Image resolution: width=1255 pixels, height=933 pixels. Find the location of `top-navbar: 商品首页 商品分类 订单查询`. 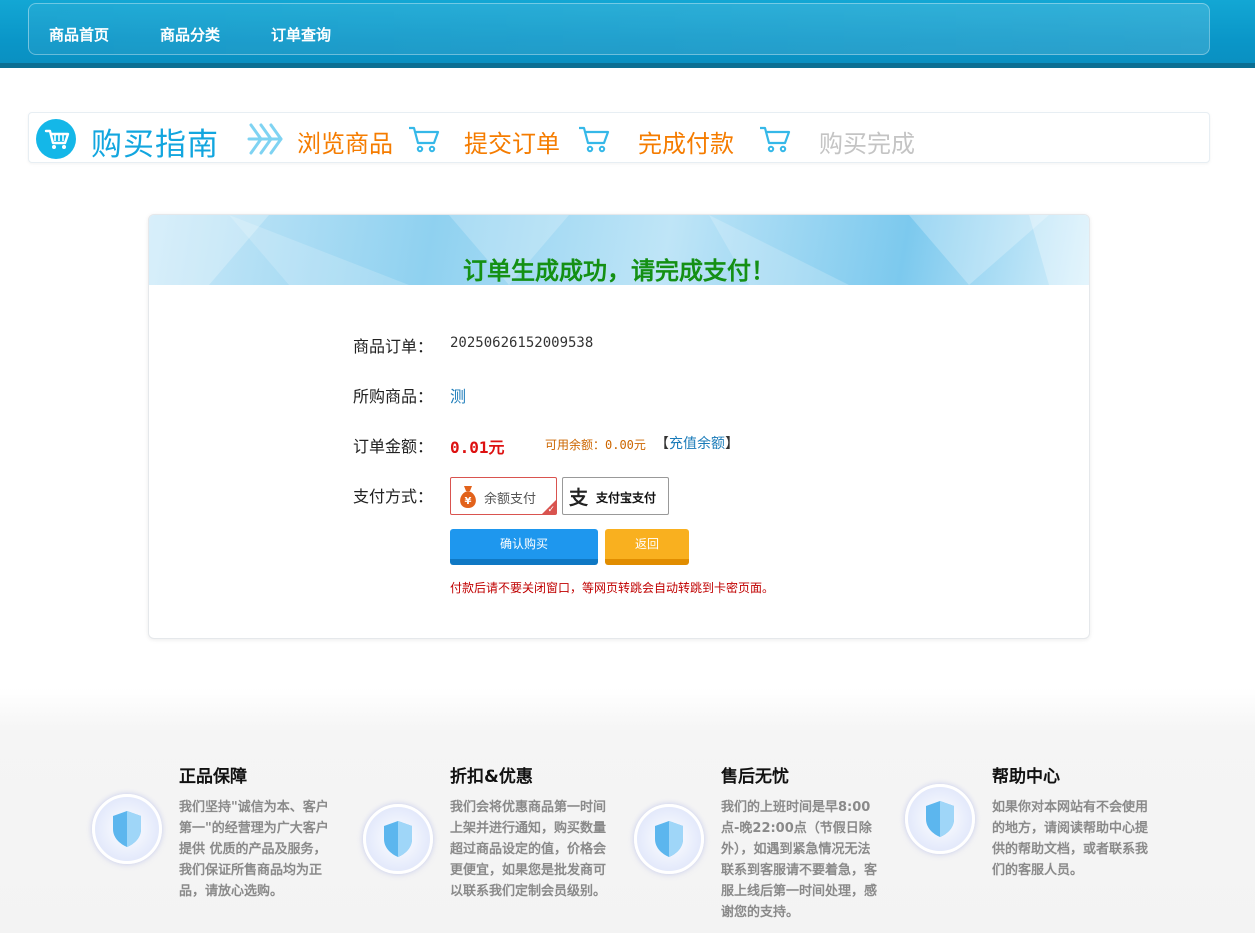

top-navbar: 商品首页 商品分类 订单查询 is located at coordinates (627, 34).